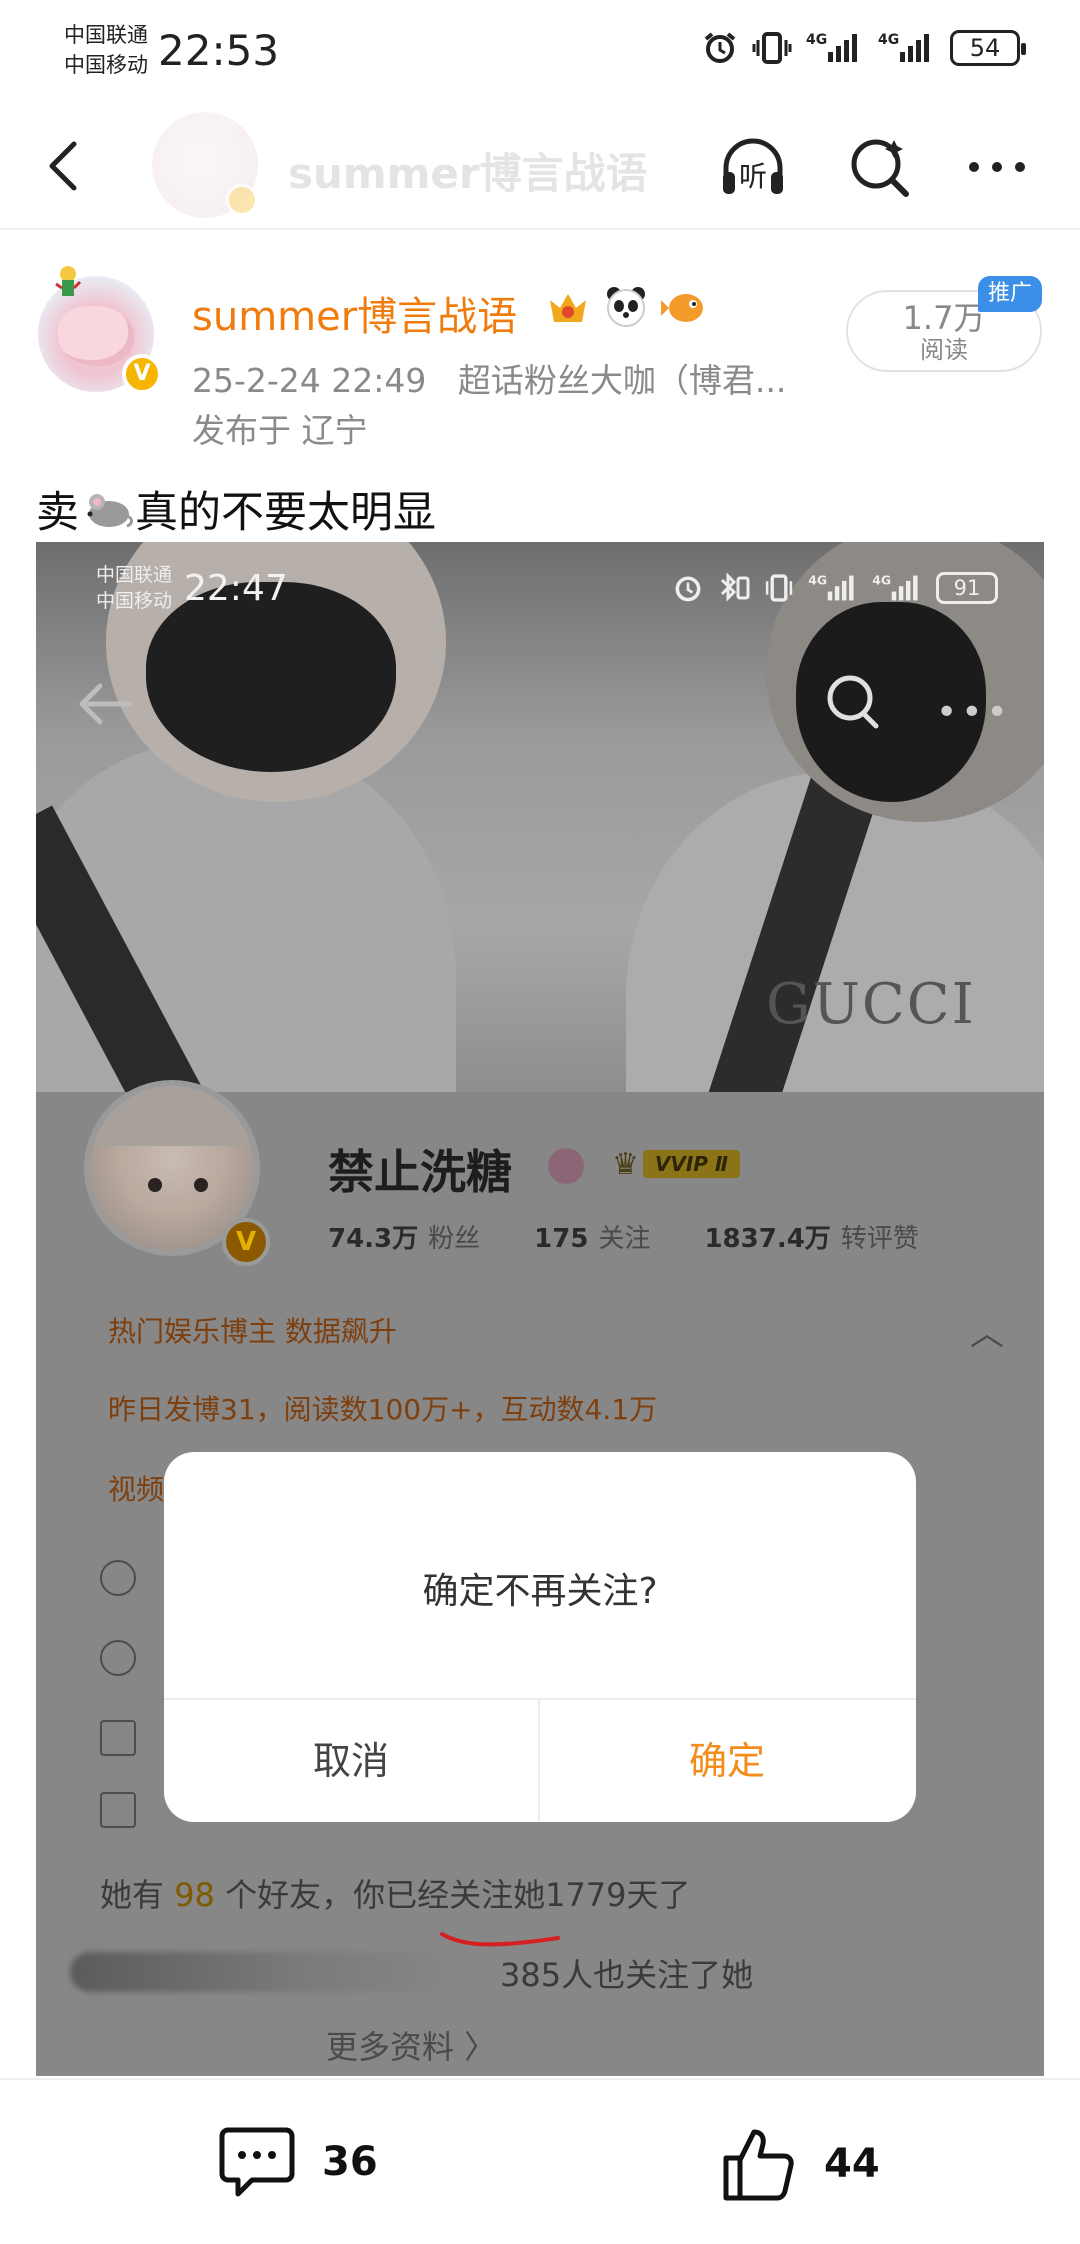 This screenshot has width=1080, height=2244. What do you see at coordinates (242, 200) in the screenshot?
I see `verified-badge-icon` at bounding box center [242, 200].